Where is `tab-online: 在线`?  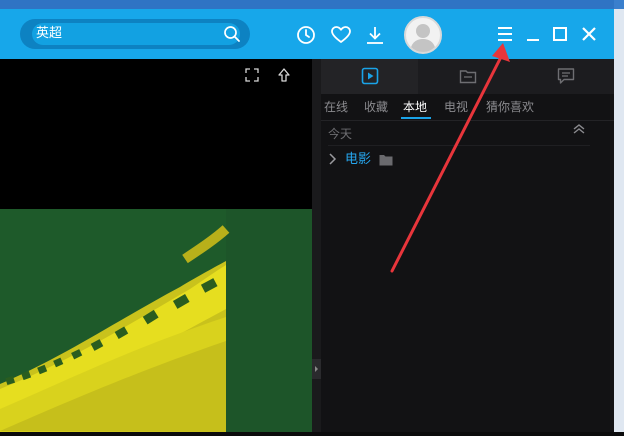
tab-online: 在线 is located at coordinates (336, 107).